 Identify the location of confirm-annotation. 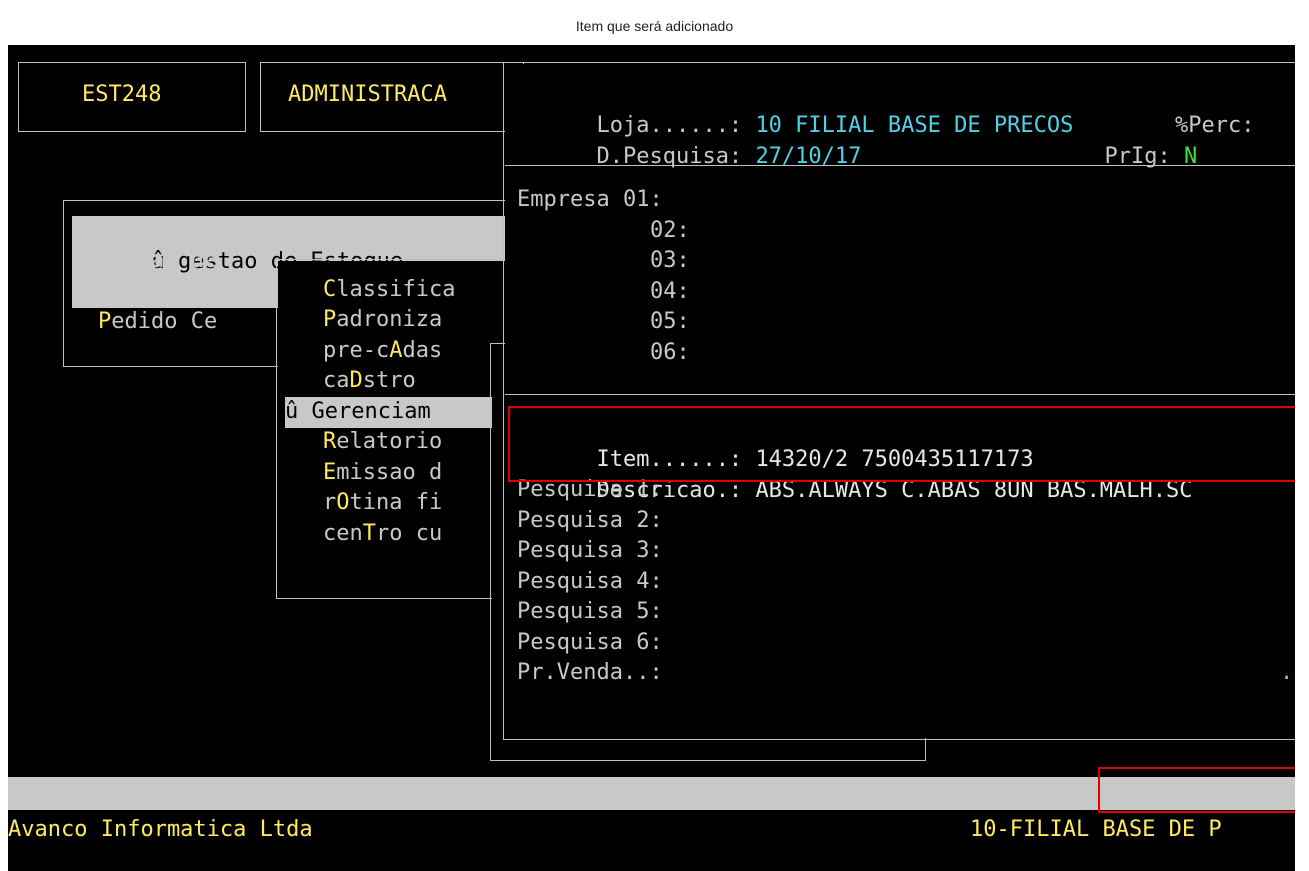
(1196, 790).